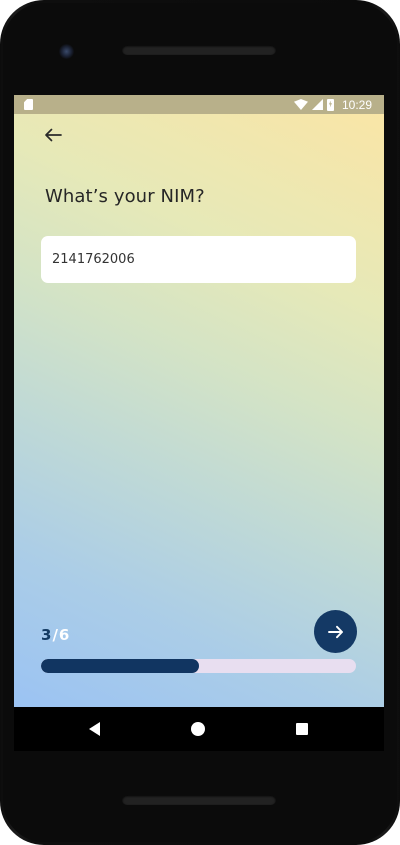 This screenshot has height=845, width=400. I want to click on arrow-left-icon, so click(53, 135).